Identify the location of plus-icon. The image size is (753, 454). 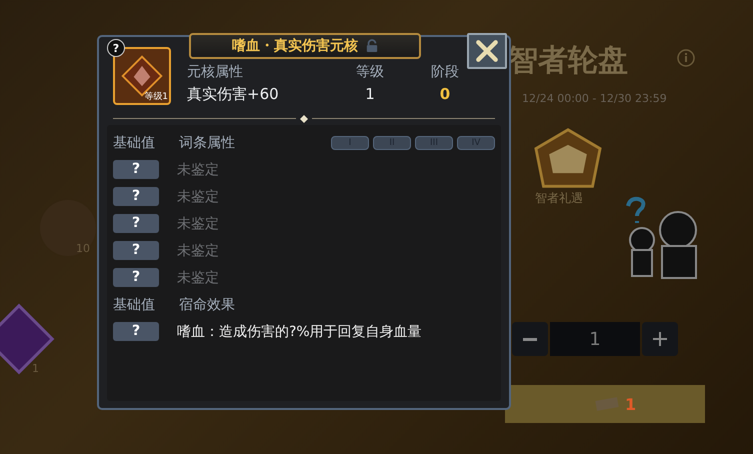
(660, 339).